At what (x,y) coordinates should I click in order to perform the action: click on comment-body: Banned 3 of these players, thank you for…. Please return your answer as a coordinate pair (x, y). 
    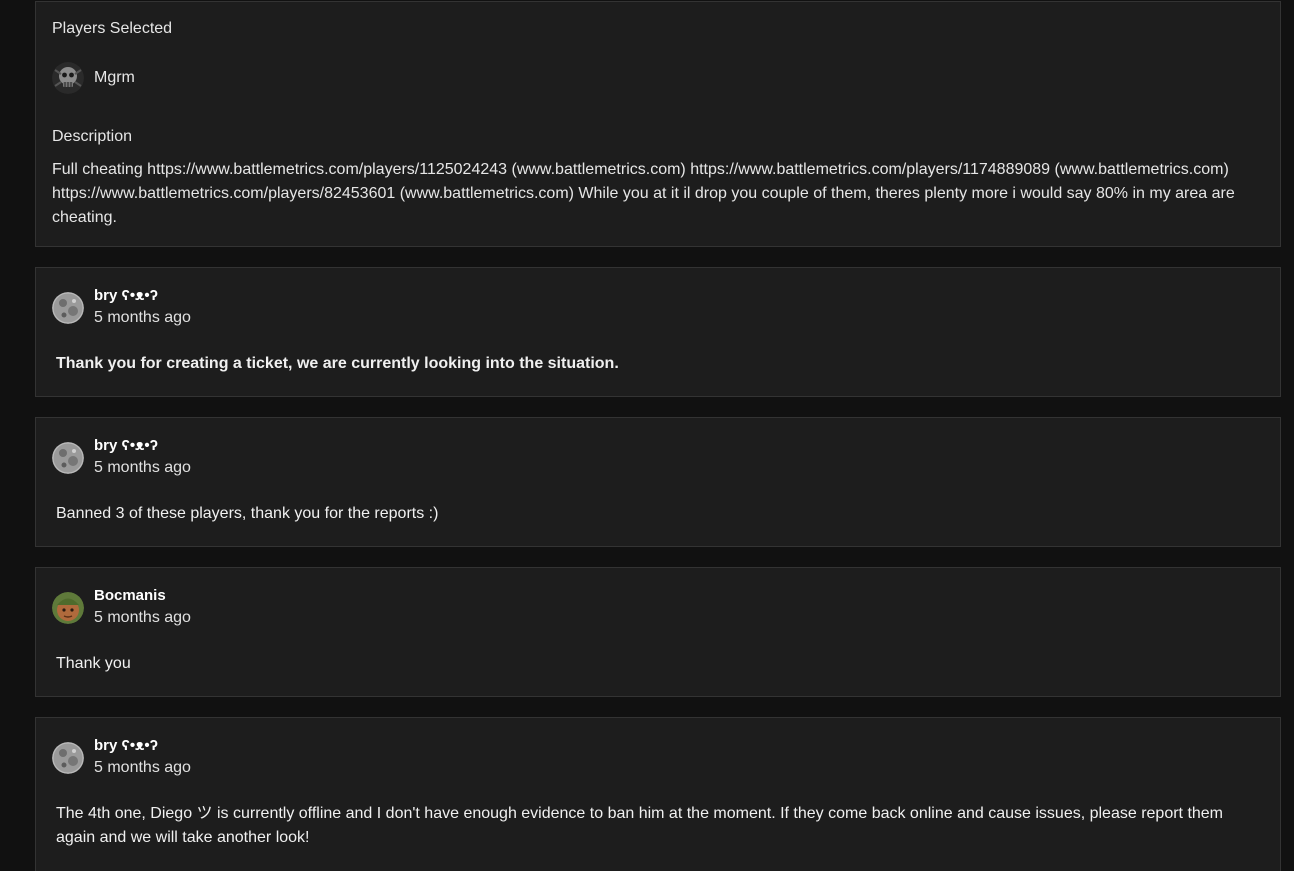
    Looking at the image, I should click on (247, 513).